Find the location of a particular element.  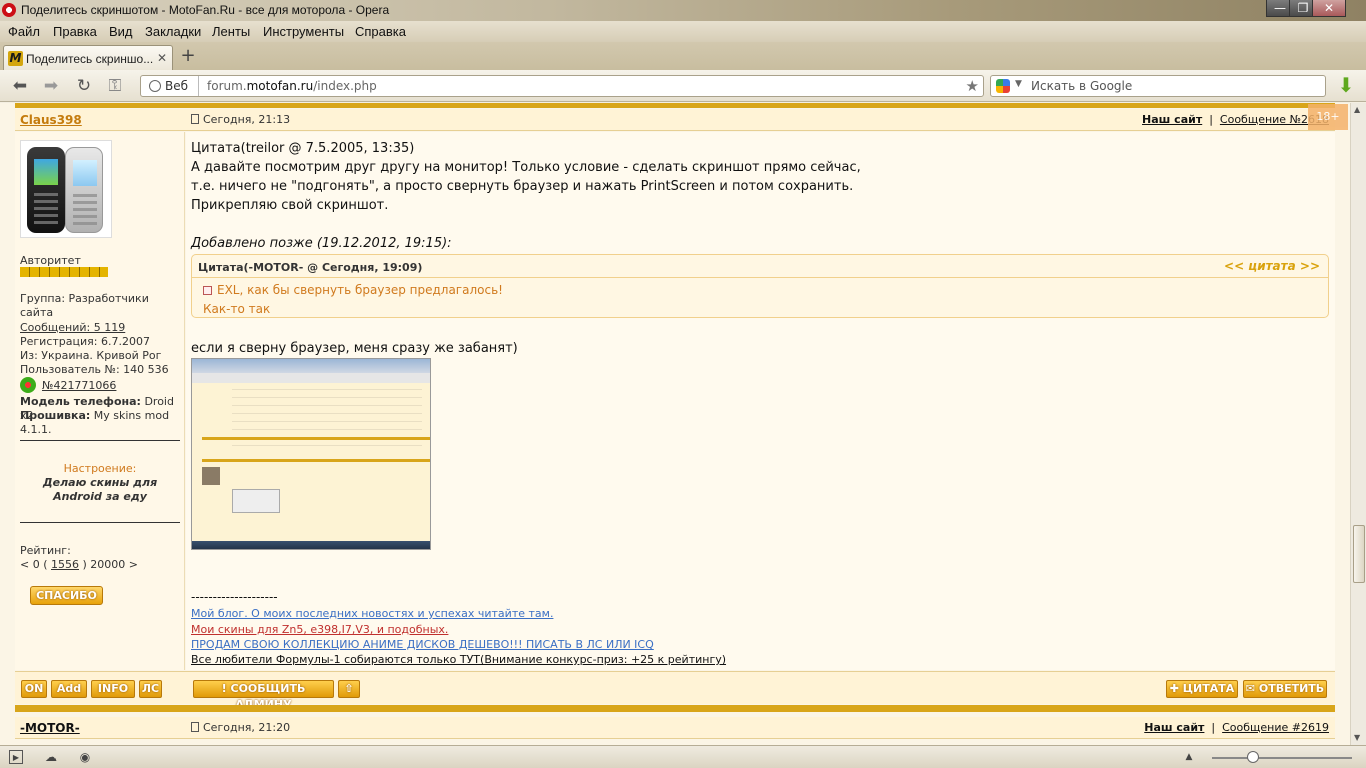

icq-number-link: №421771066 is located at coordinates (79, 385).